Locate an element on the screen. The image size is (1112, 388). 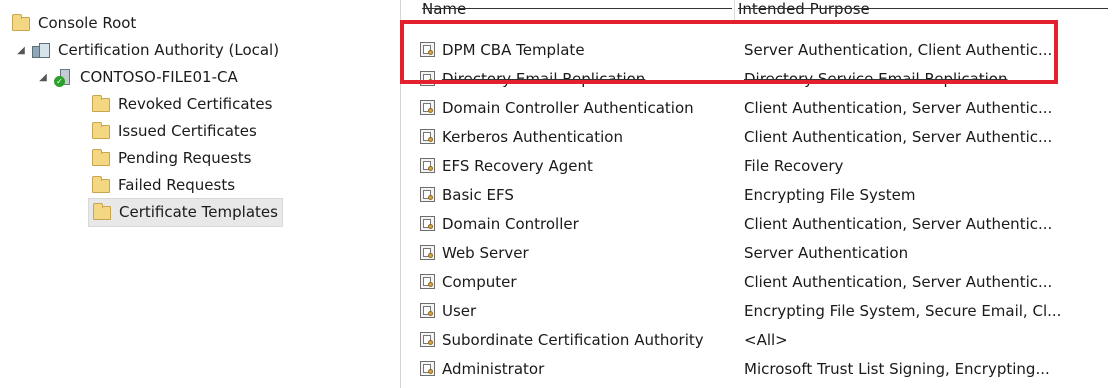
template-purpose: <All> is located at coordinates (766, 340).